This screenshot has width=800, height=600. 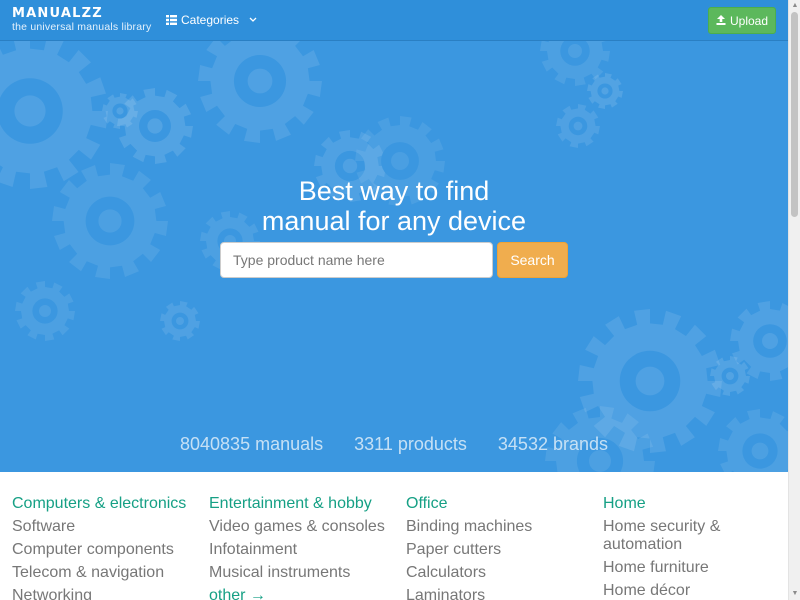 I want to click on search-input, so click(x=356, y=260).